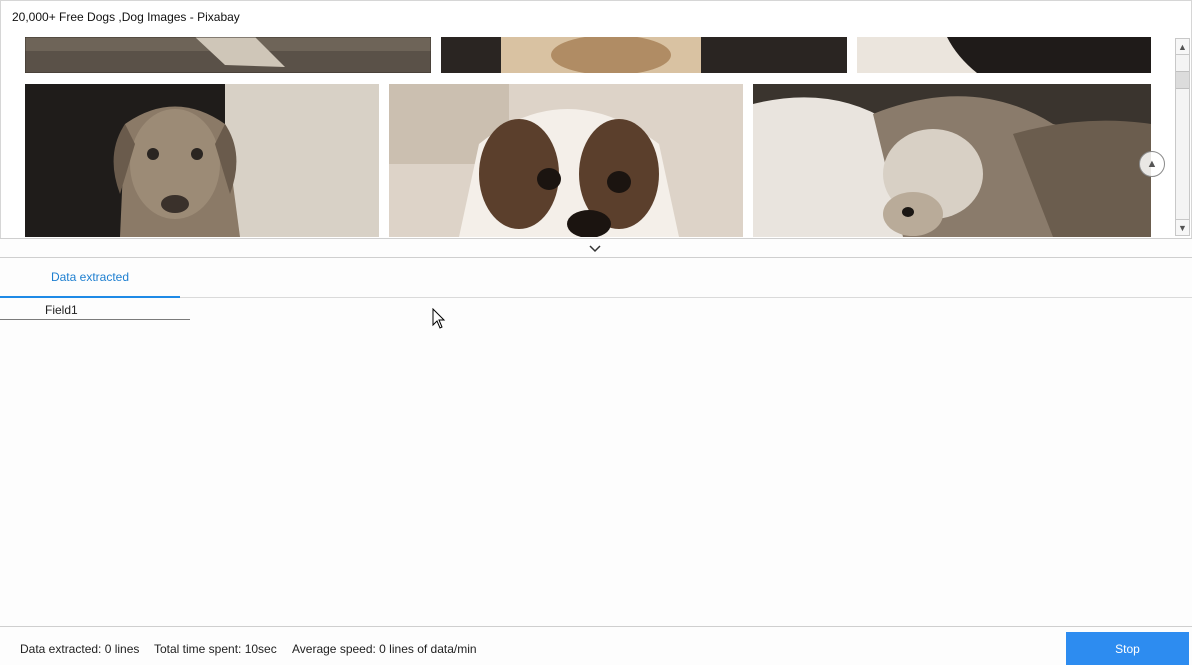 This screenshot has width=1192, height=665. I want to click on stop-button: Stop, so click(1127, 648).